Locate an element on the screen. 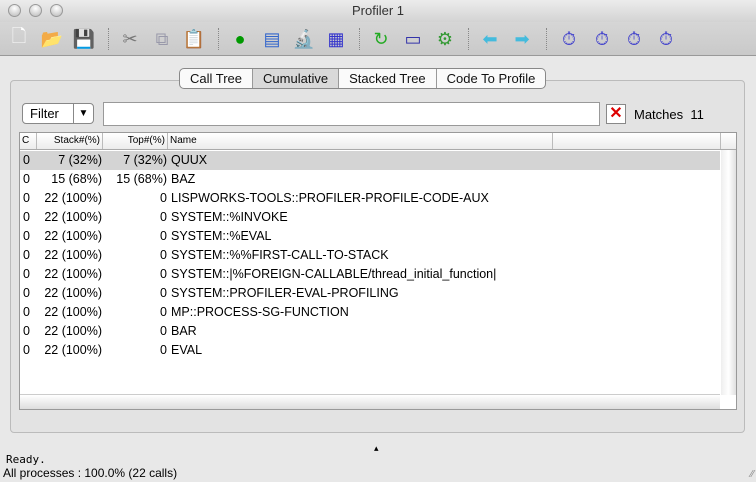 This screenshot has width=756, height=482. horizontal-scrollbar is located at coordinates (370, 401).